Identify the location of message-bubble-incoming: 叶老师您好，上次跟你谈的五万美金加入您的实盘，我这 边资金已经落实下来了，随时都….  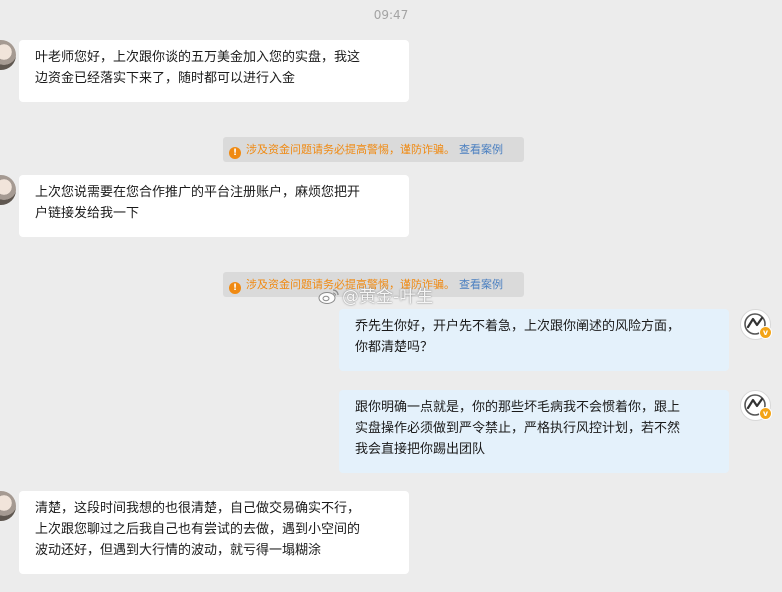
(214, 71).